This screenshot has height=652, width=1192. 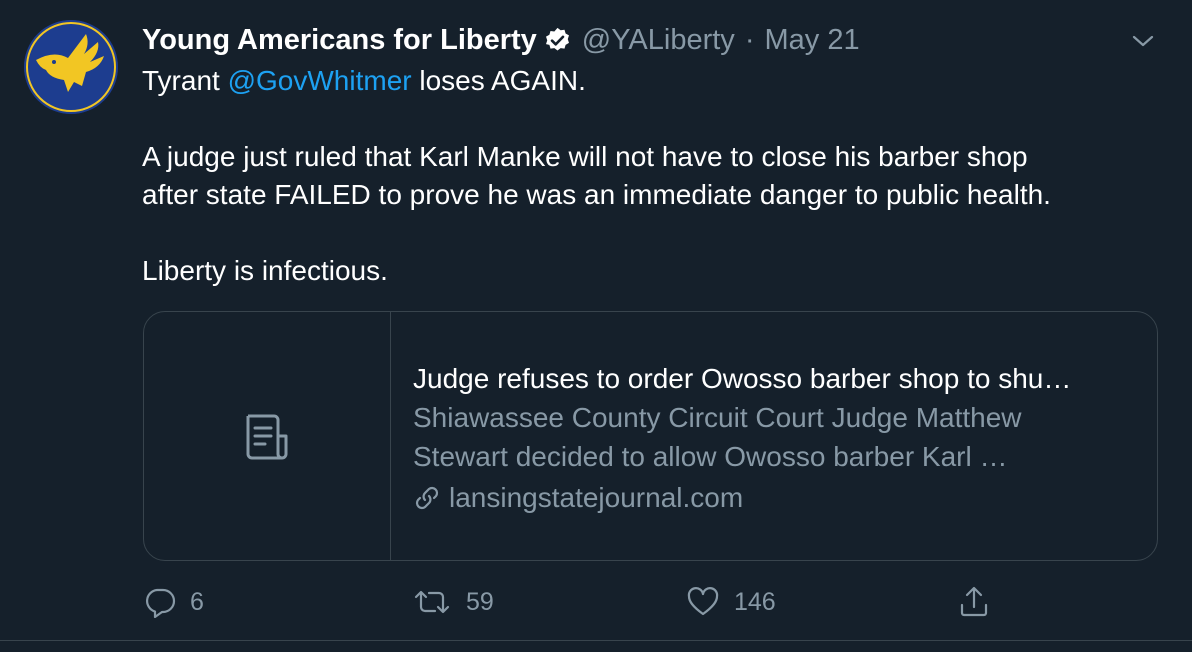 I want to click on tweet-text-suffix: loses AGAIN., so click(x=498, y=80).